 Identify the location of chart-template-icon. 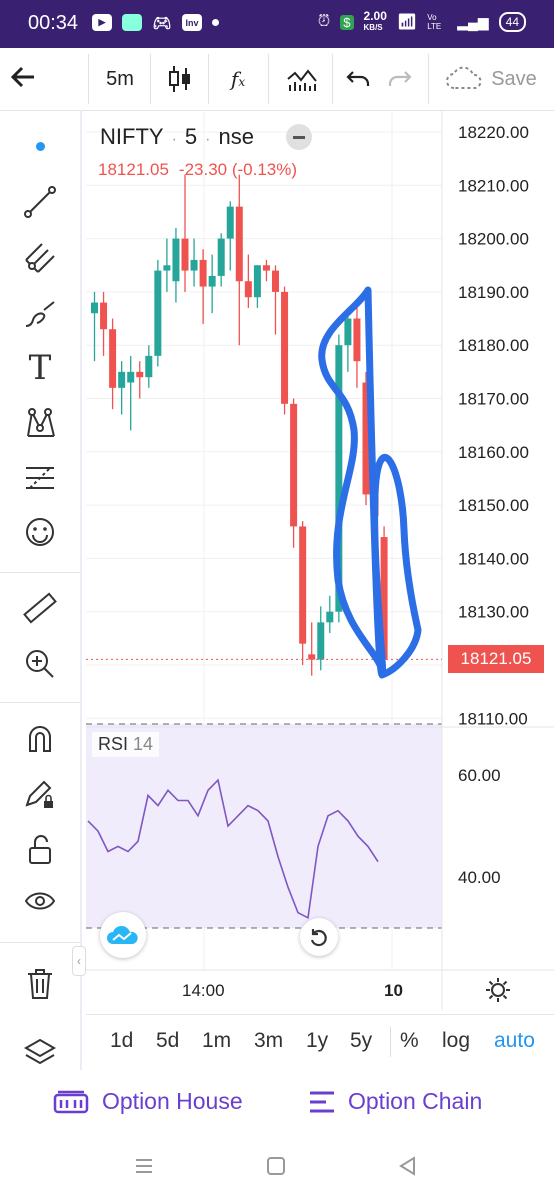
(302, 80).